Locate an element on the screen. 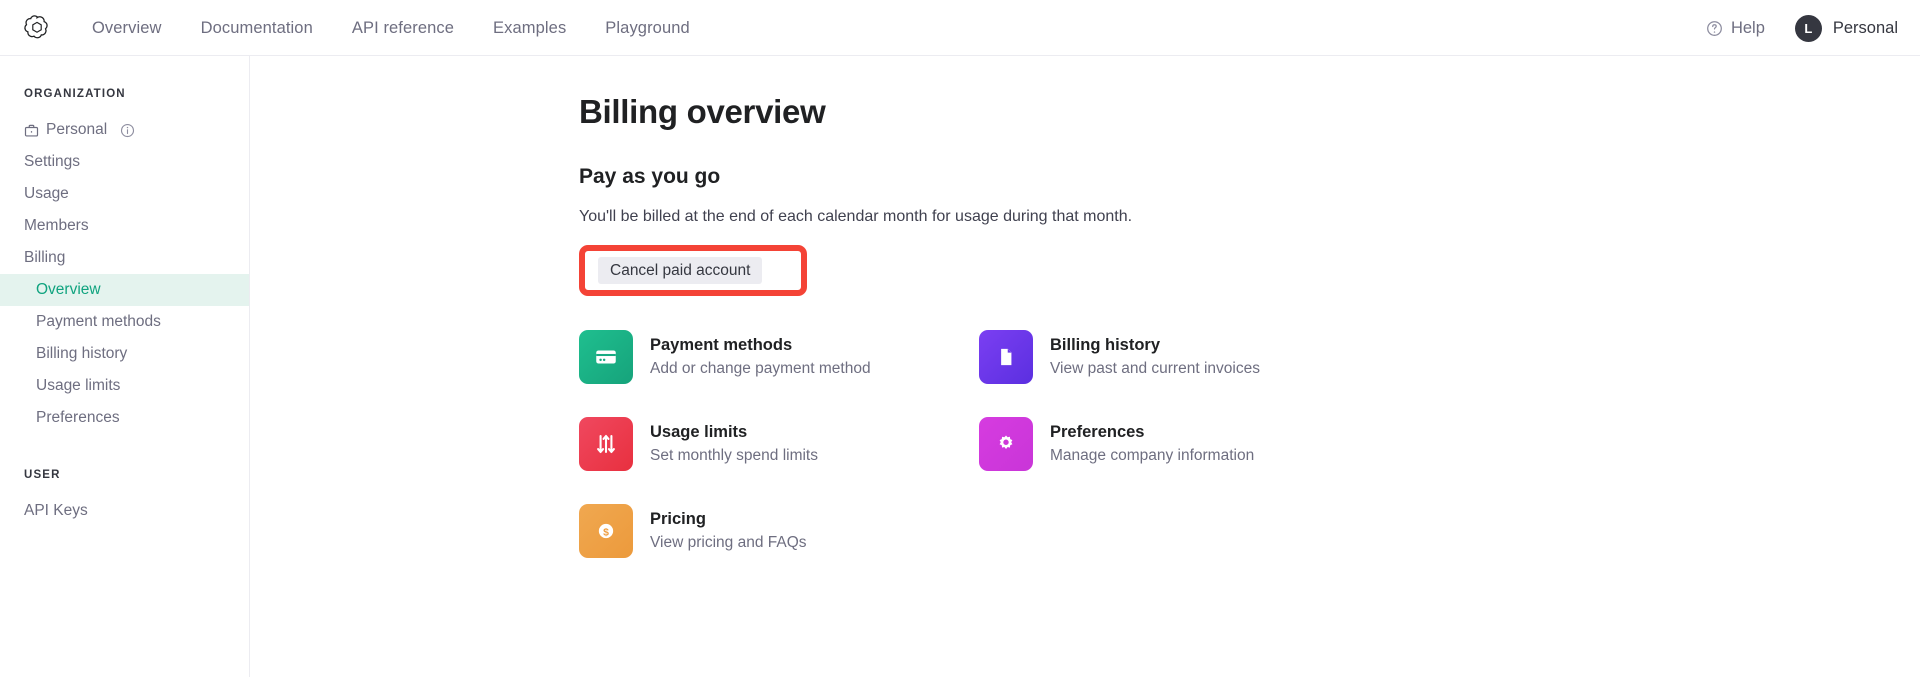 This screenshot has height=677, width=1920. sidebar-item-billing: Billing is located at coordinates (124, 258).